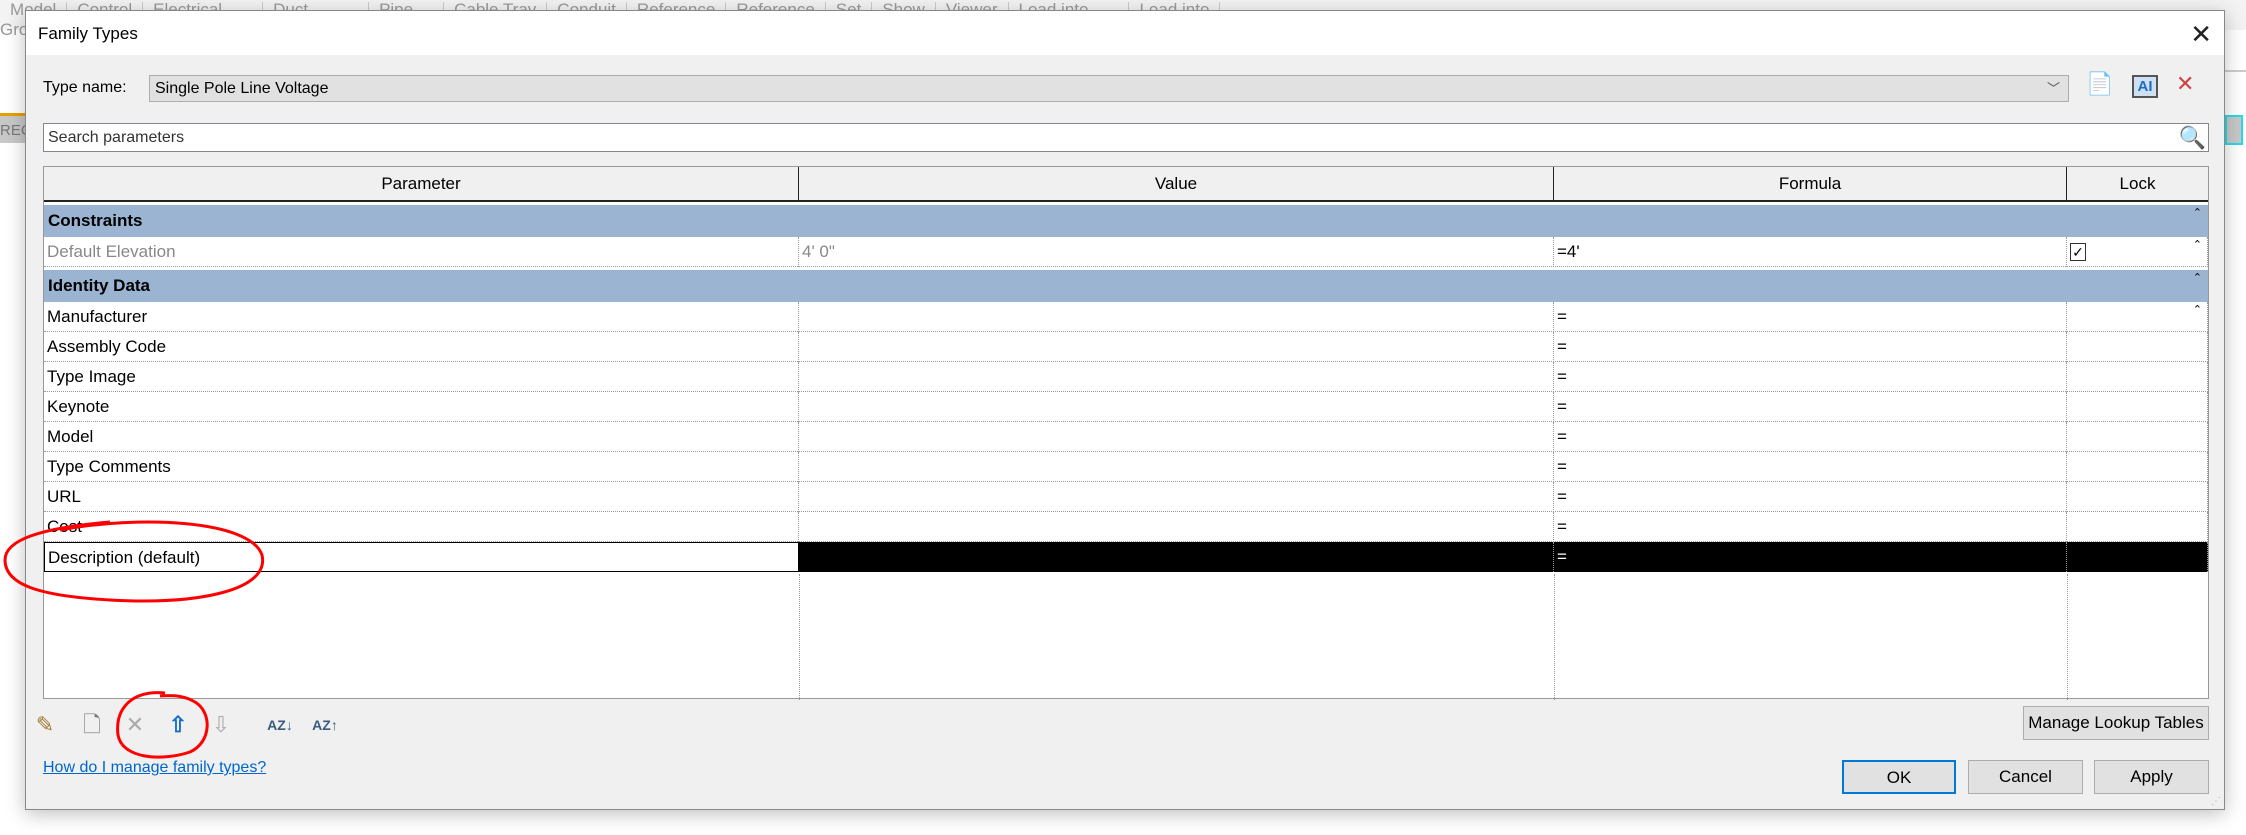 Image resolution: width=2246 pixels, height=835 pixels. I want to click on annotation-circle-description, so click(134, 561).